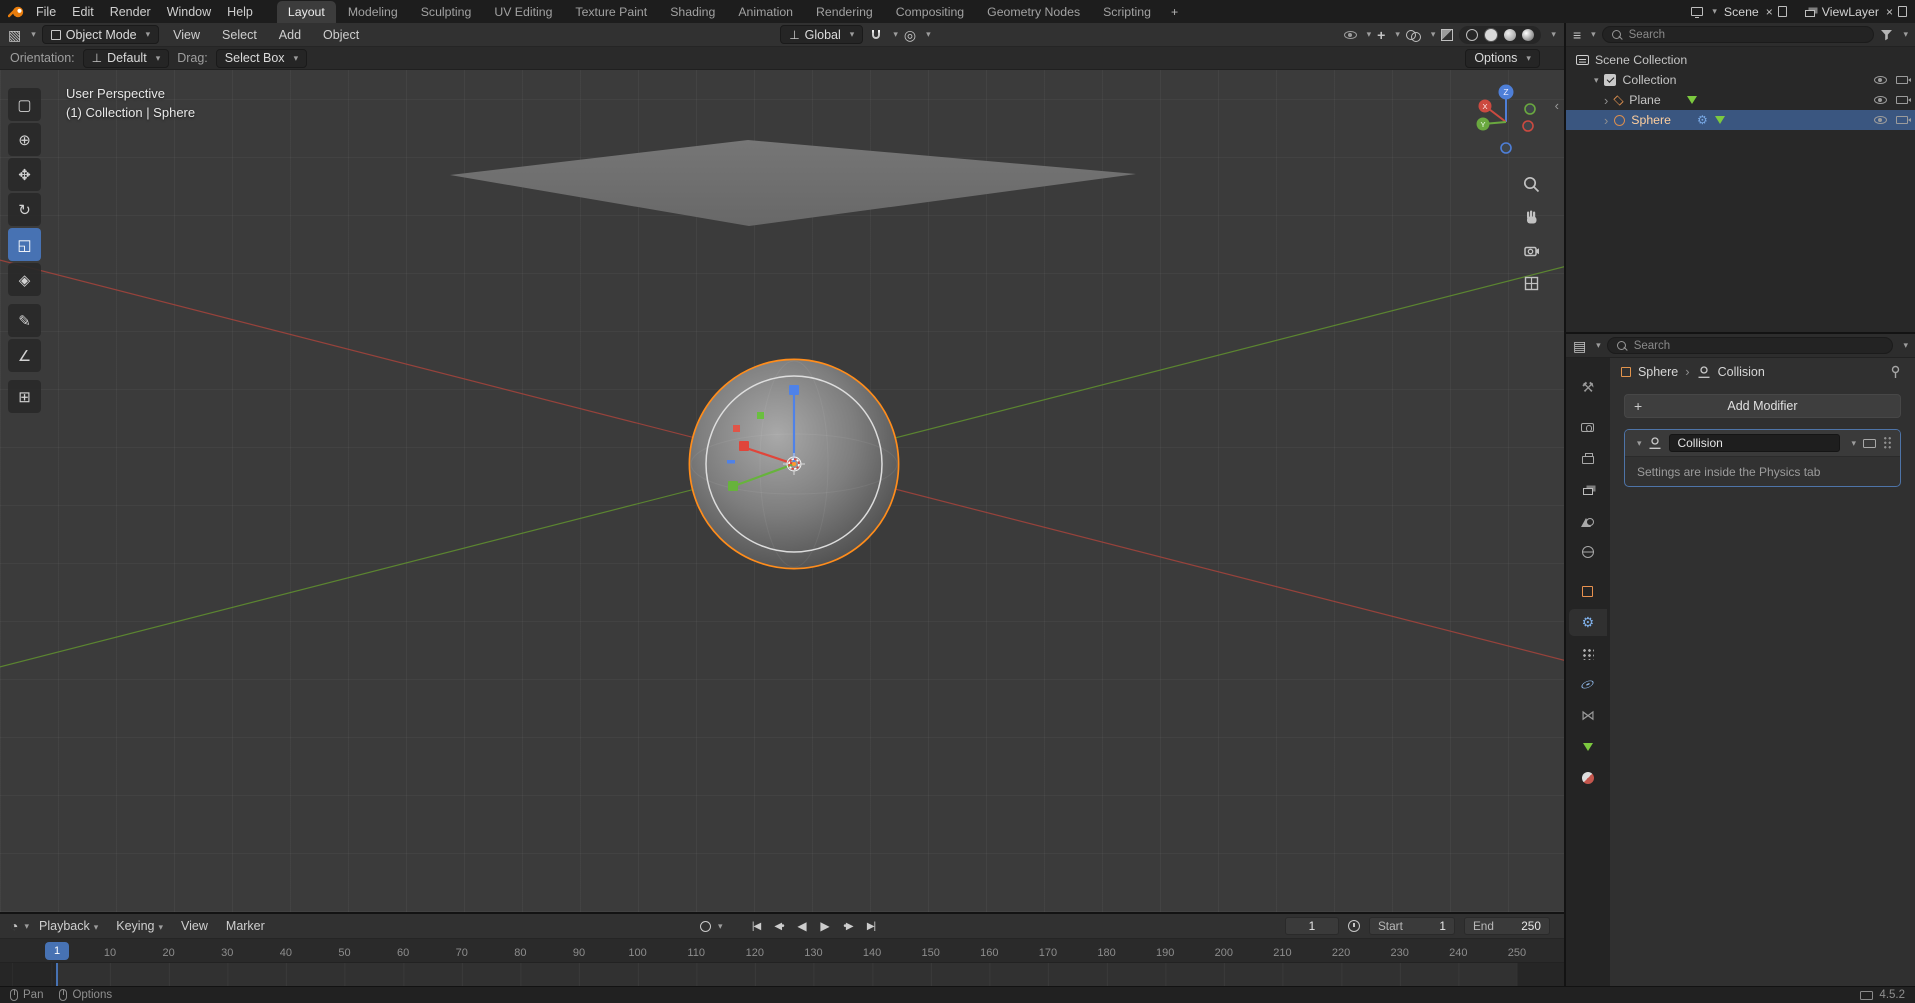  What do you see at coordinates (306, 12) in the screenshot?
I see `tab-layout: Layout` at bounding box center [306, 12].